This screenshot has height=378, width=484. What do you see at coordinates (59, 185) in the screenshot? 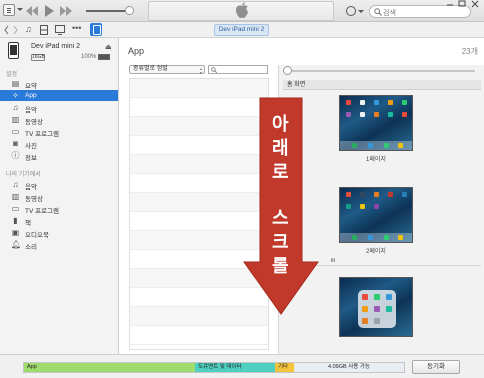
I see `sidebar-item-device-music: ♫ 음악` at bounding box center [59, 185].